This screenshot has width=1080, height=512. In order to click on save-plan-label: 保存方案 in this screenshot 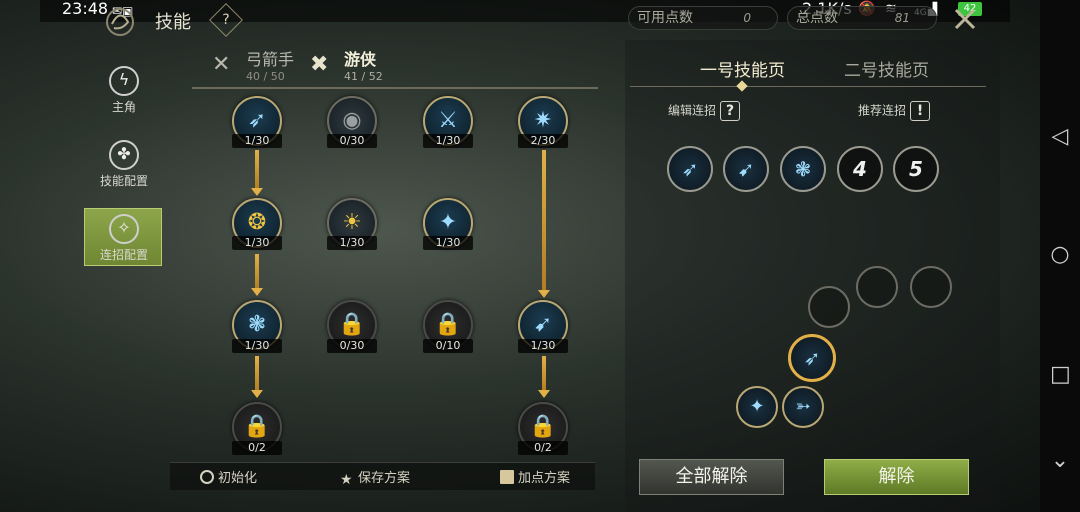, I will do `click(384, 478)`.